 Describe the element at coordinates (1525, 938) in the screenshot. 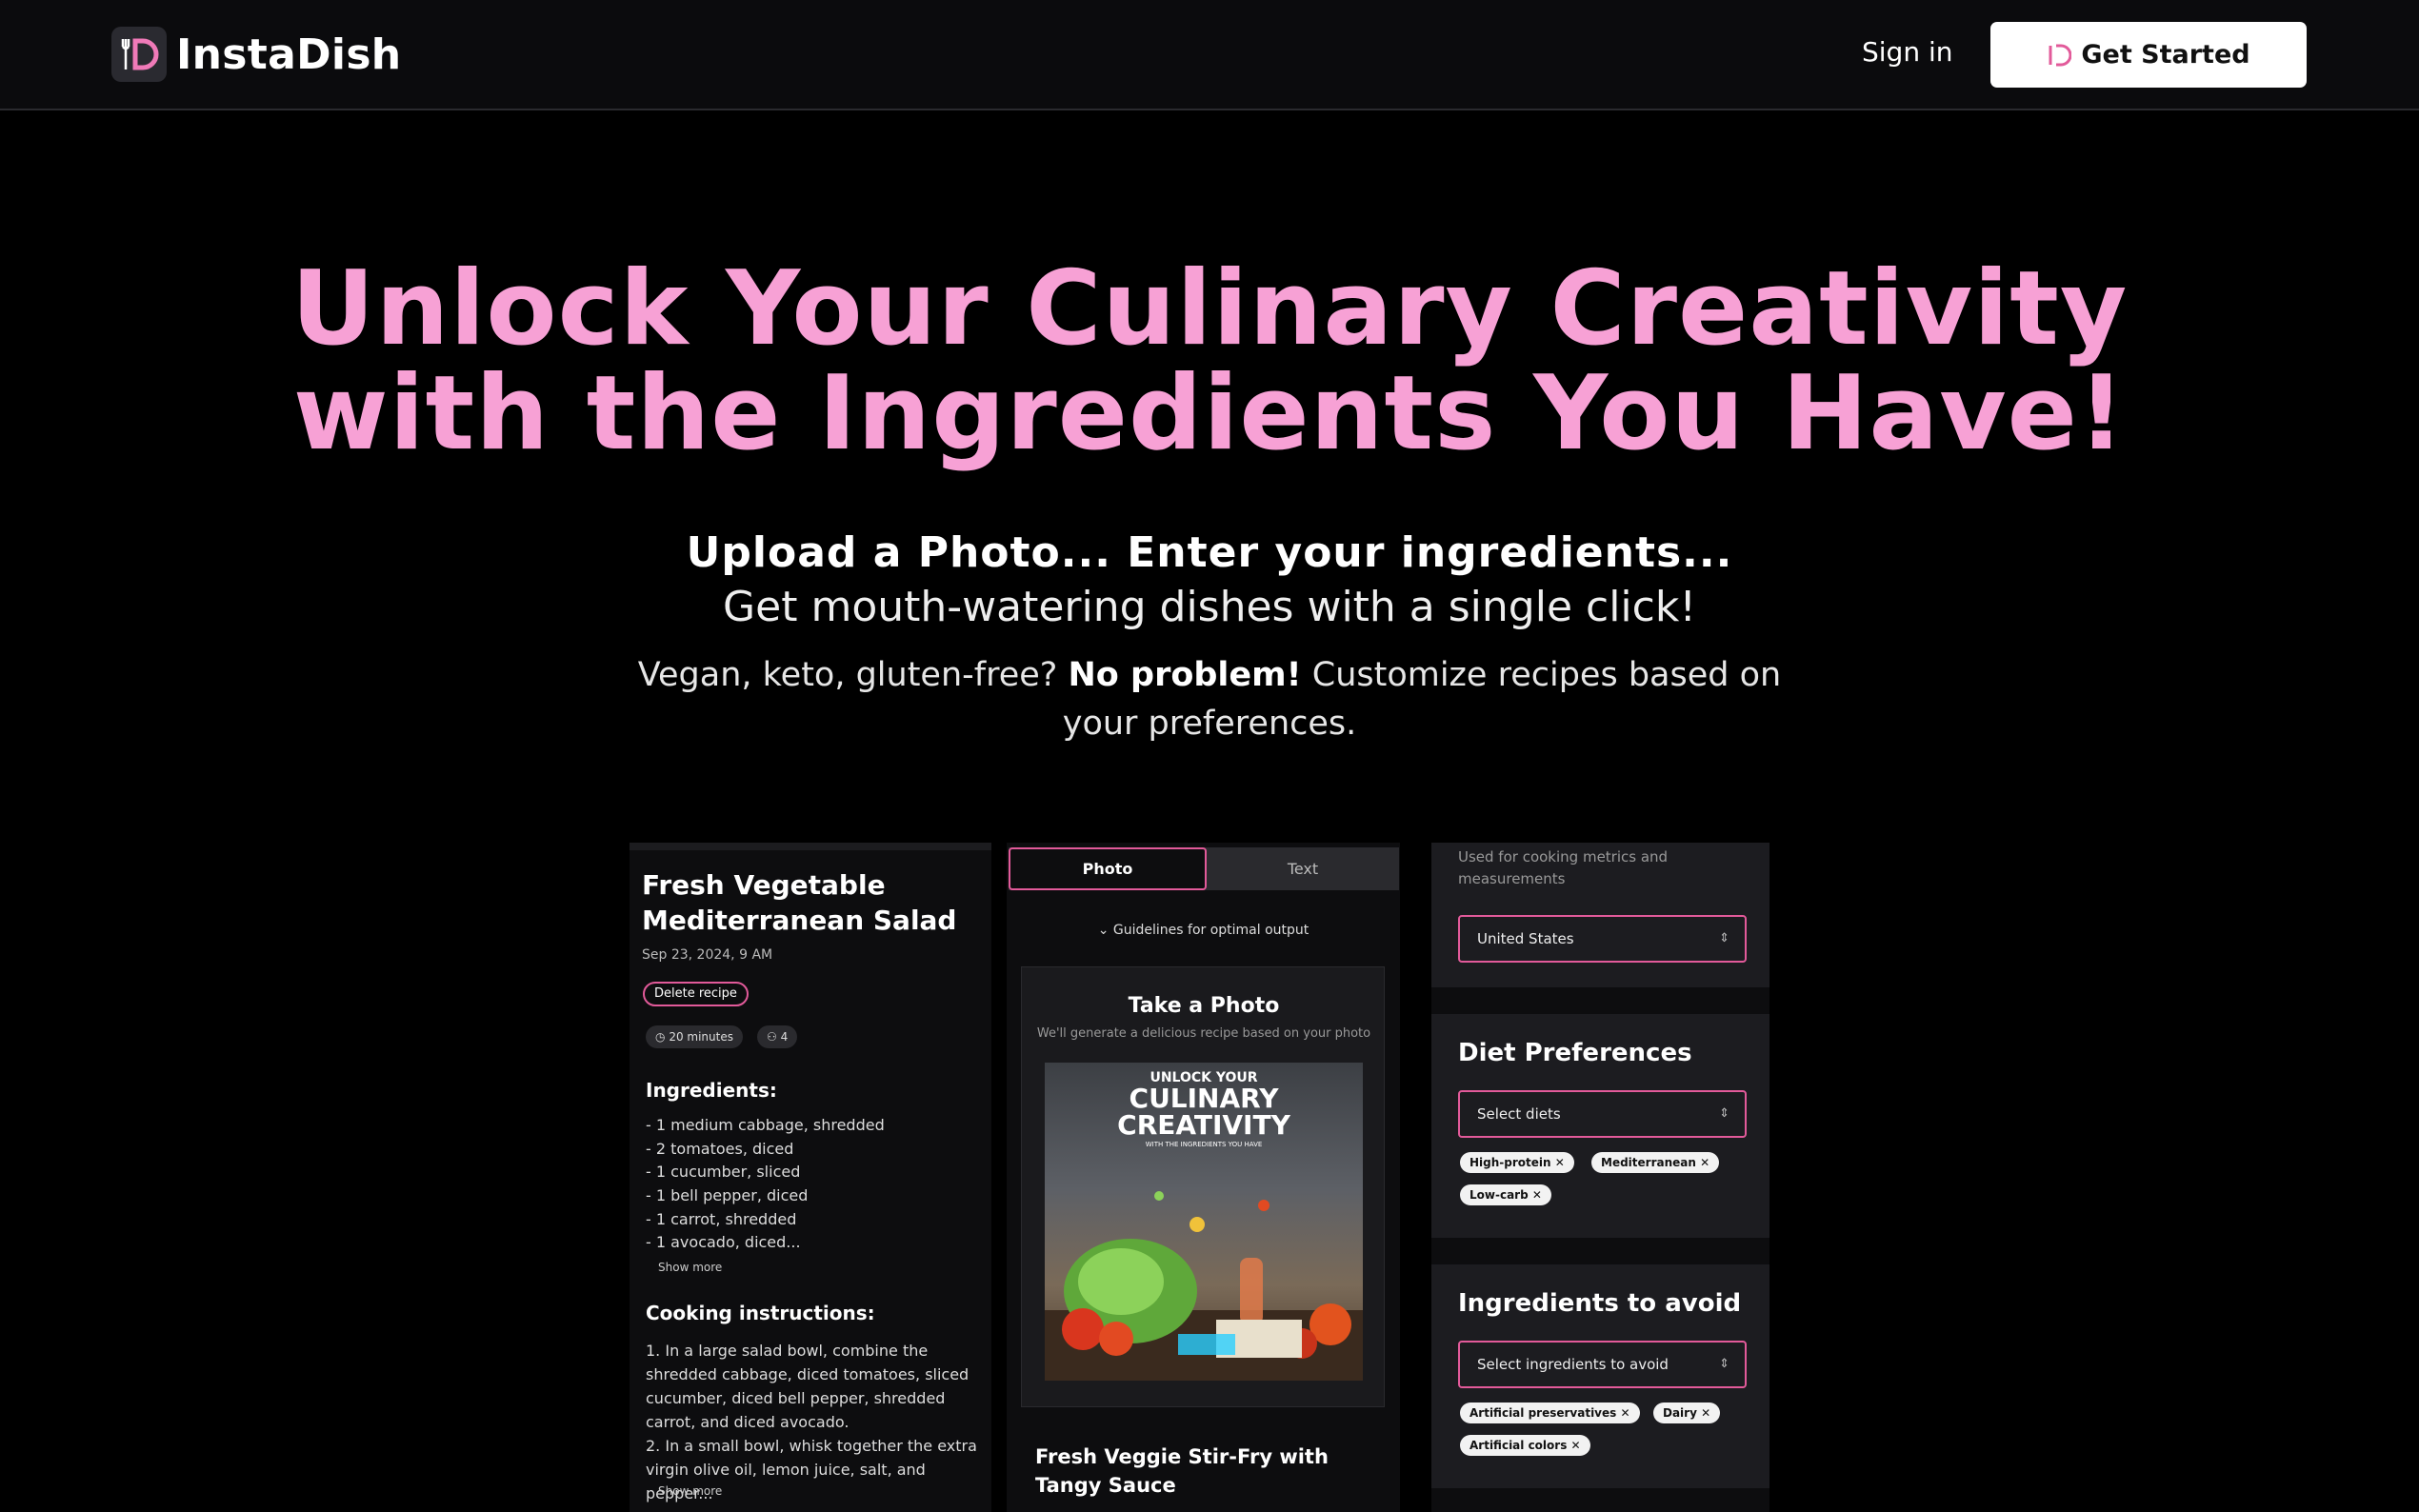

I see `country-value: United States` at that location.